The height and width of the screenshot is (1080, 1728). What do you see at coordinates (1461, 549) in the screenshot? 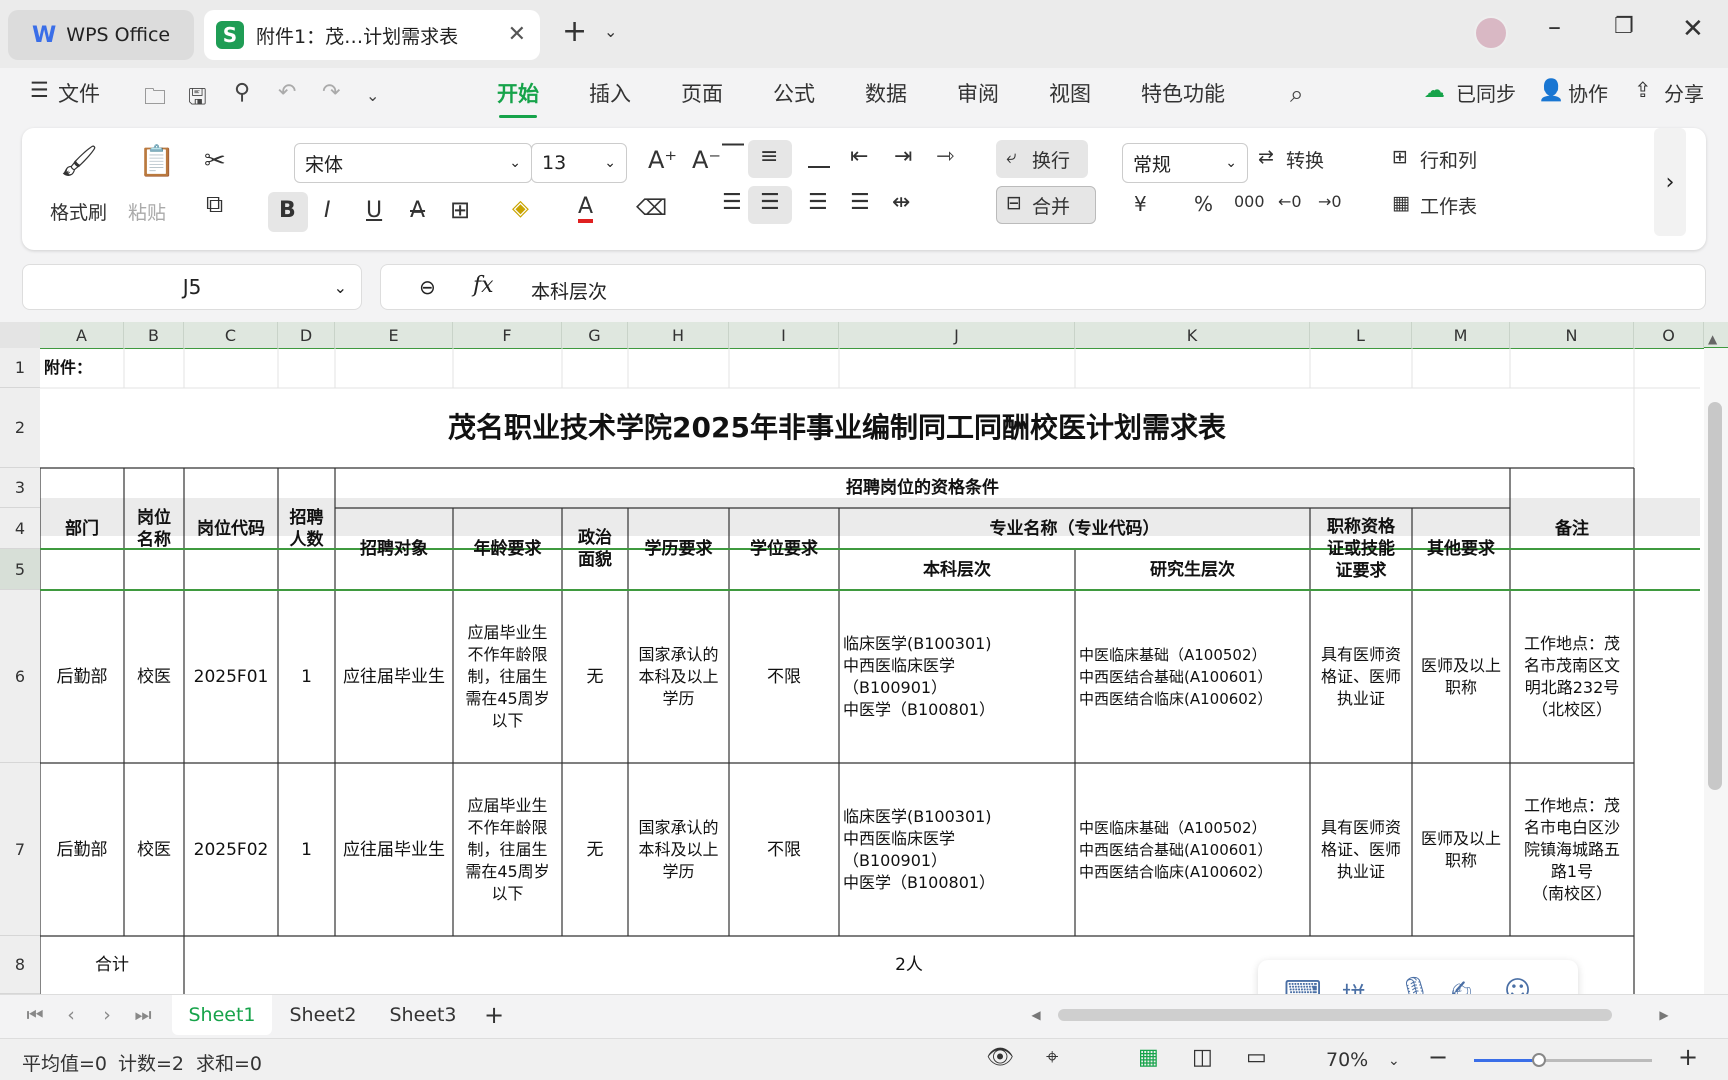
I see `header-other: 其他要求` at bounding box center [1461, 549].